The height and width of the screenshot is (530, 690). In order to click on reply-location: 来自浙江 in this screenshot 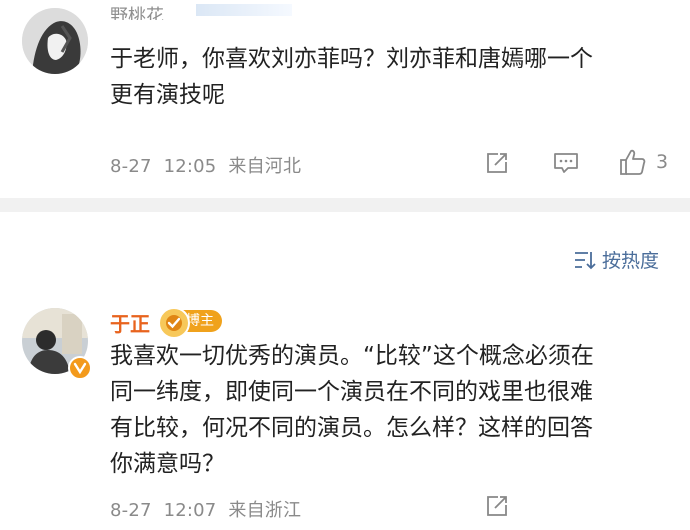, I will do `click(265, 510)`.